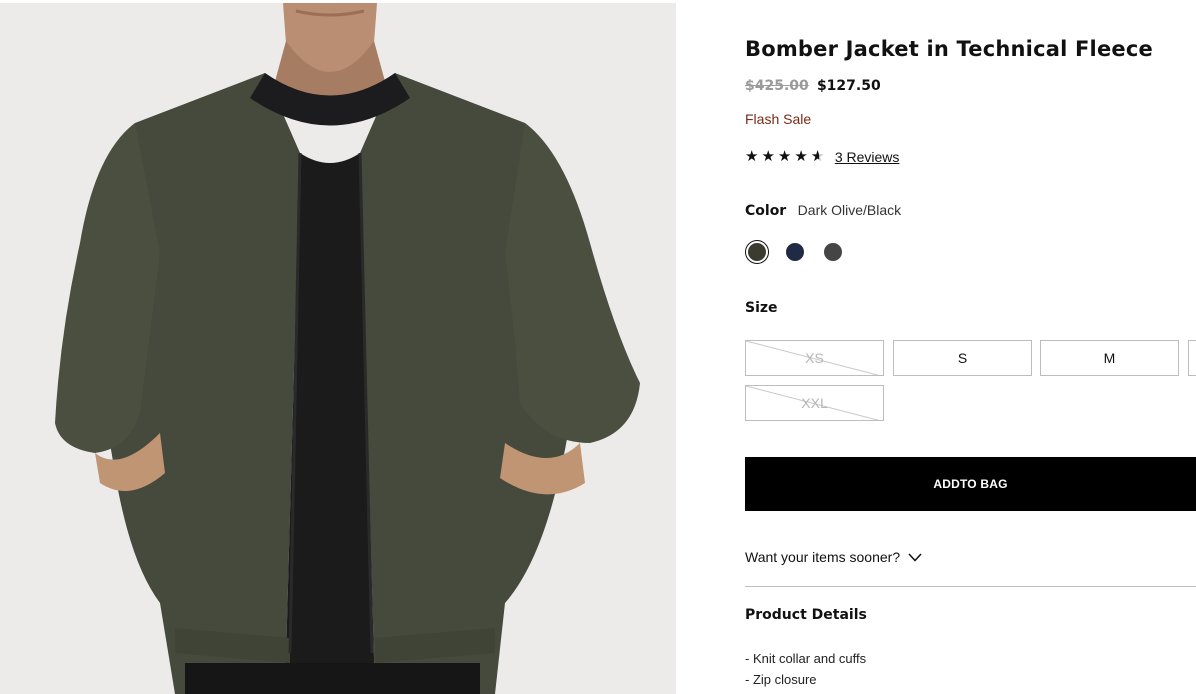 The width and height of the screenshot is (1196, 694). I want to click on delivery-options-toggle: Want your items sooner?, so click(833, 557).